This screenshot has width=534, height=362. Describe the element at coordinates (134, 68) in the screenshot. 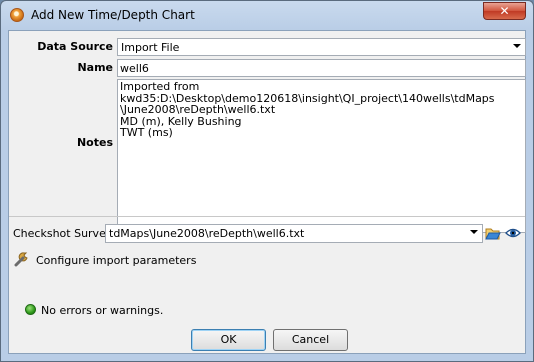

I see `name-value: well6` at that location.